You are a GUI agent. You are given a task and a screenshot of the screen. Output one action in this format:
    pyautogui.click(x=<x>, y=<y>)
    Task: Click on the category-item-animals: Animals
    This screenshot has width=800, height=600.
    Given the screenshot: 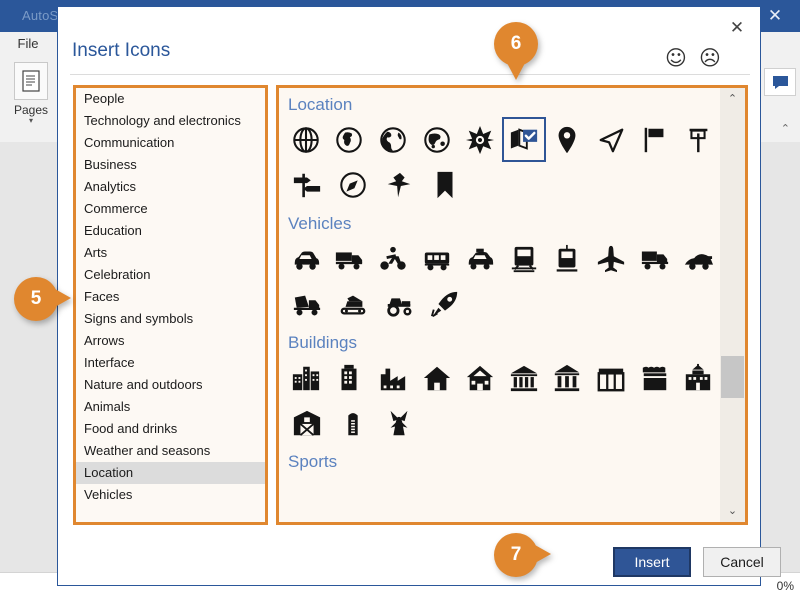 What is the action you would take?
    pyautogui.click(x=170, y=407)
    